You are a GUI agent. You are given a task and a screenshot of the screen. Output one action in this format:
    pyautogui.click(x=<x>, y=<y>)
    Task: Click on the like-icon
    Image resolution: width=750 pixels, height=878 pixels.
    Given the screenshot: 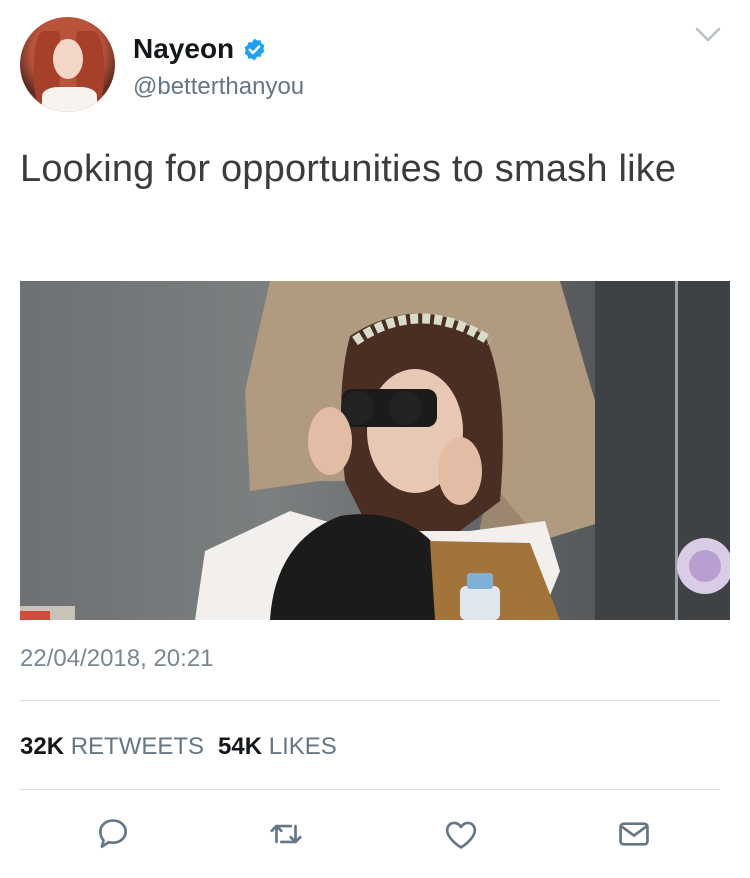 What is the action you would take?
    pyautogui.click(x=461, y=835)
    